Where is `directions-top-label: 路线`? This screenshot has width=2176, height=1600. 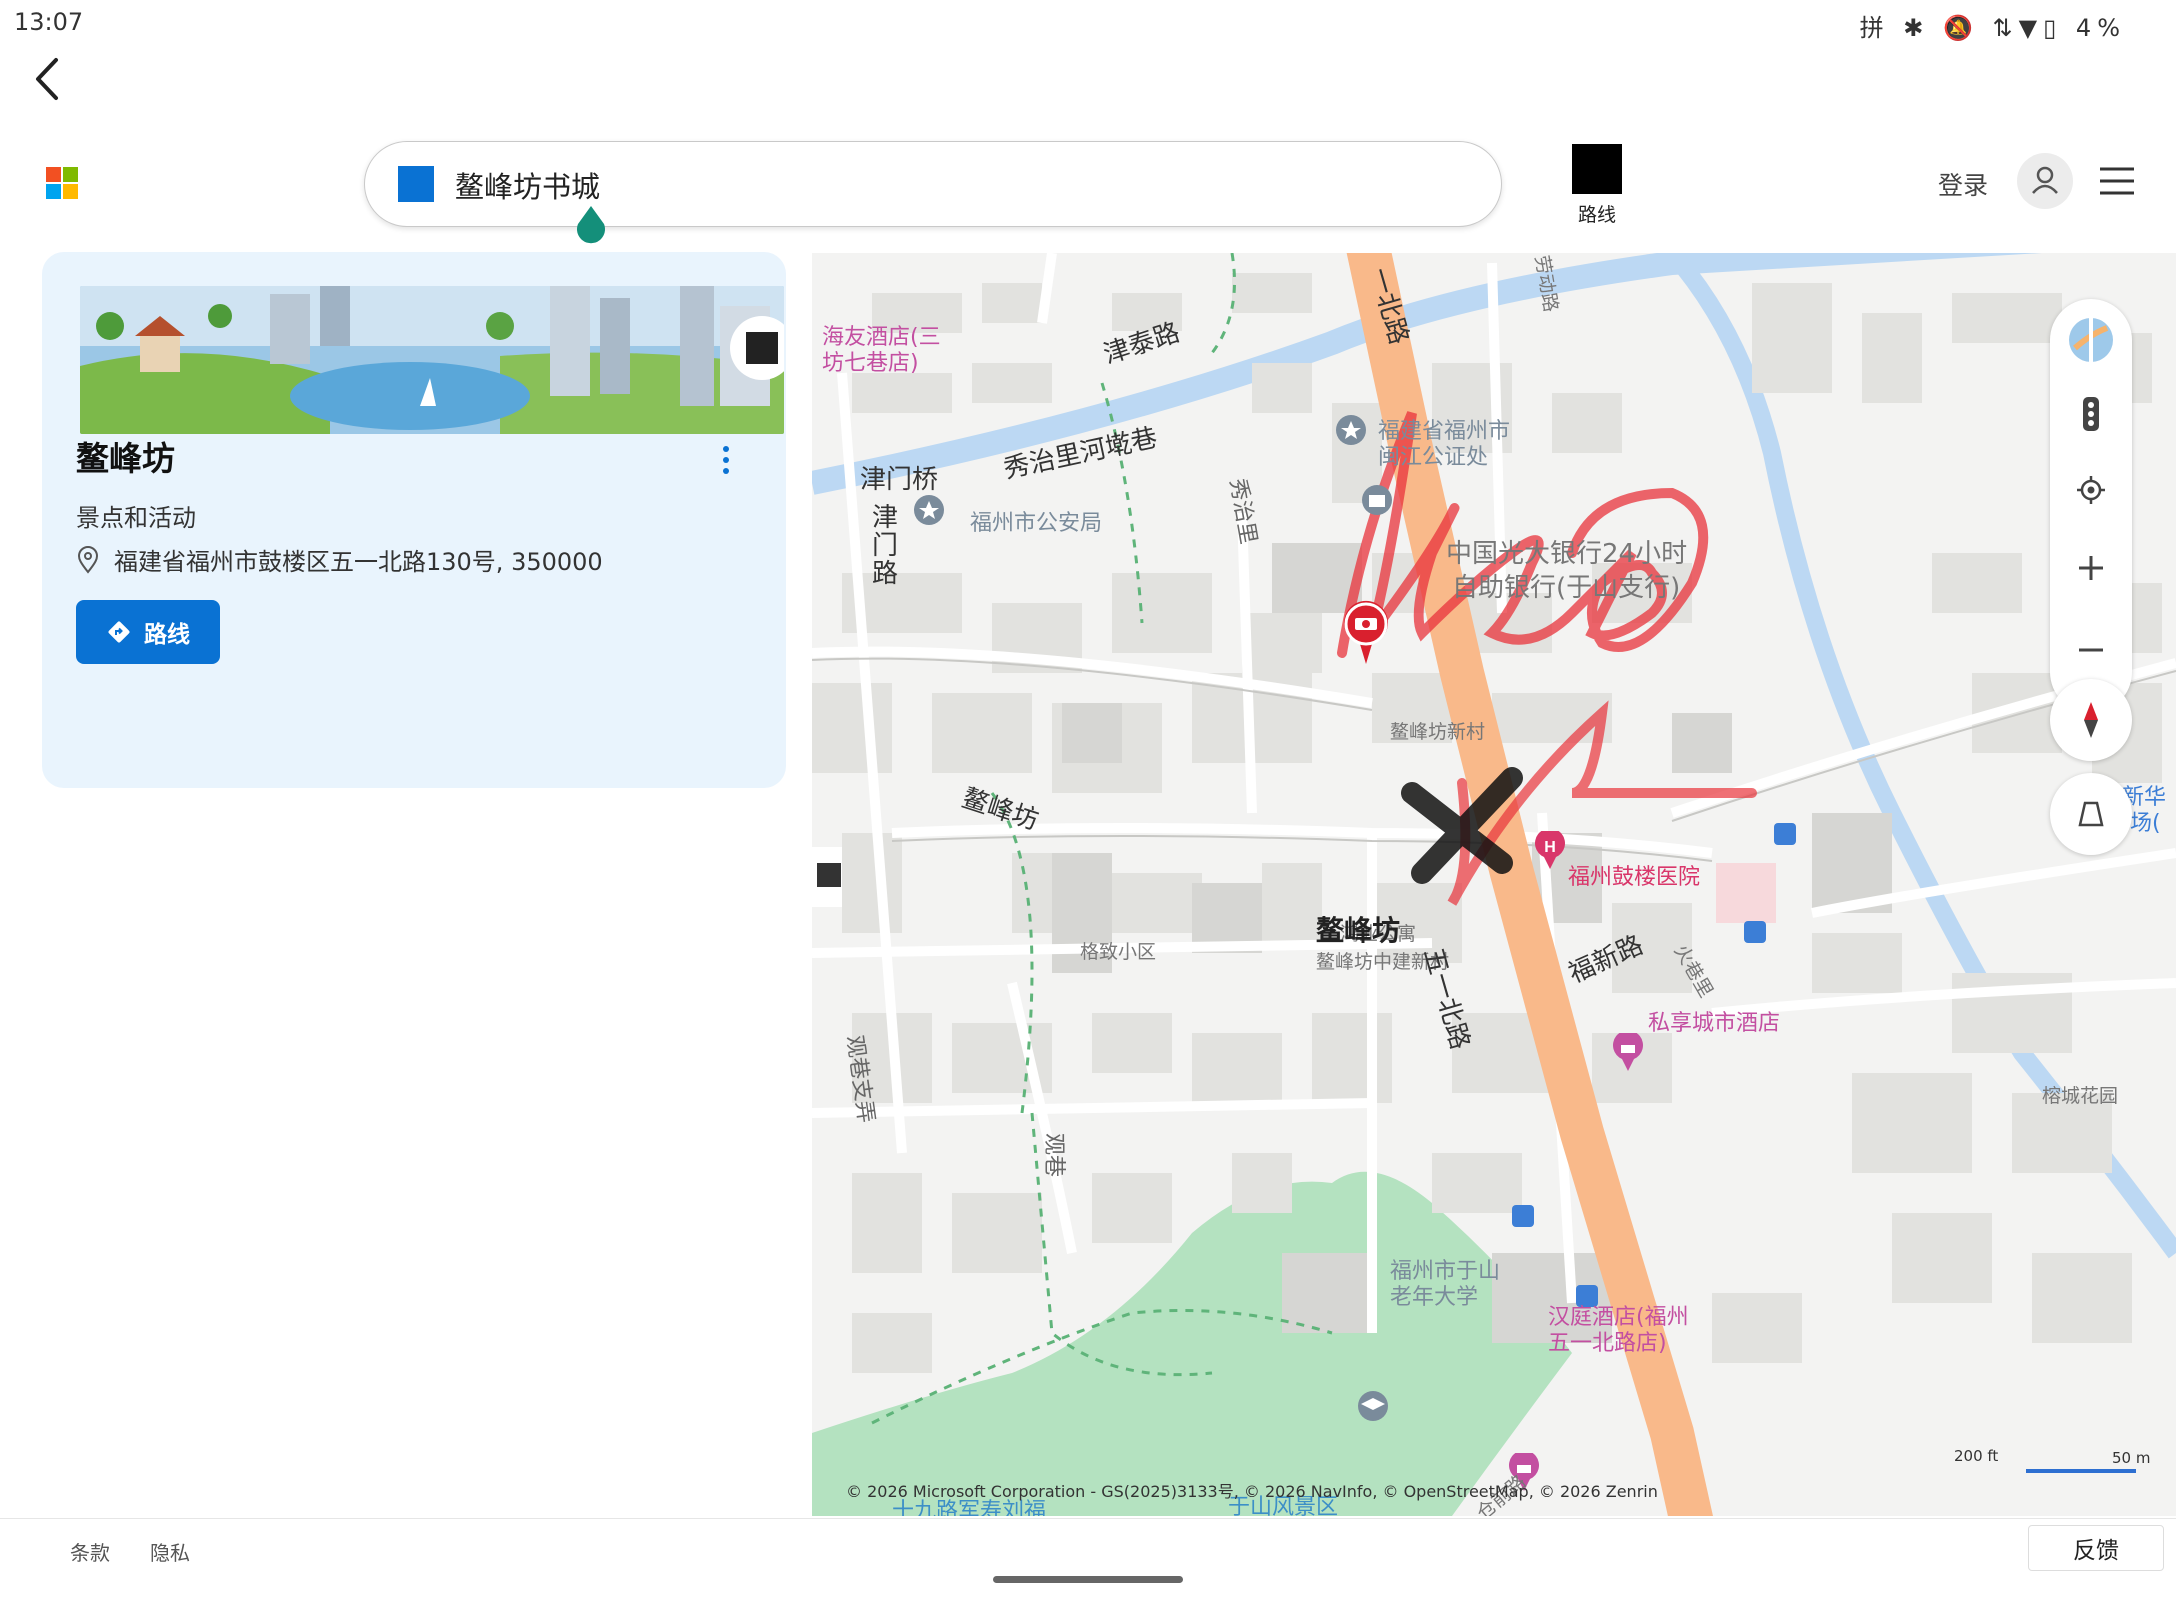 directions-top-label: 路线 is located at coordinates (1596, 215).